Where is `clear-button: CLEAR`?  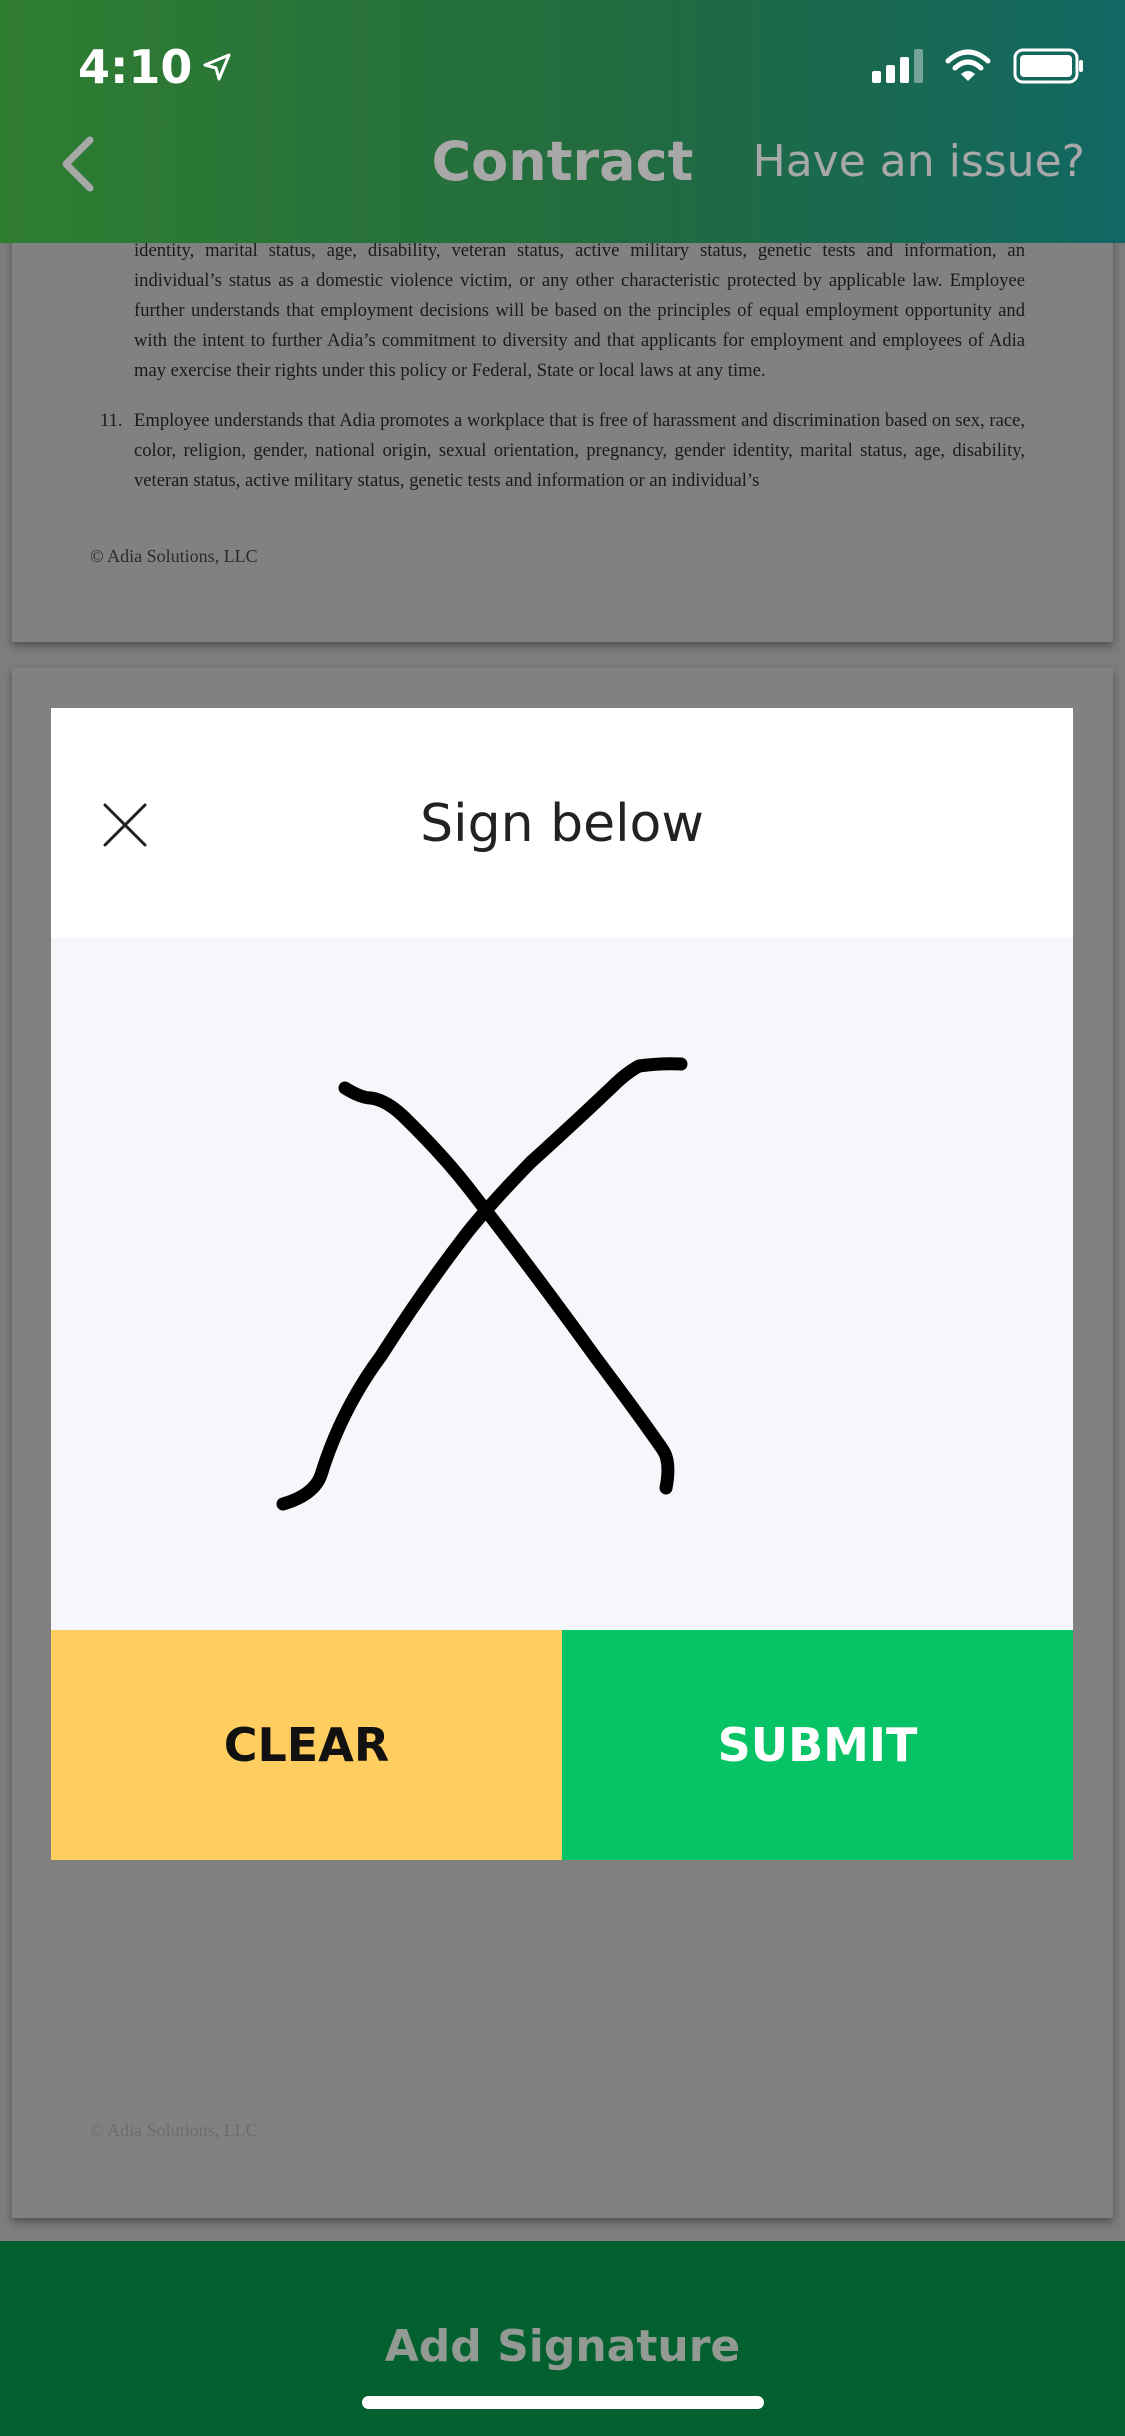 clear-button: CLEAR is located at coordinates (306, 1745).